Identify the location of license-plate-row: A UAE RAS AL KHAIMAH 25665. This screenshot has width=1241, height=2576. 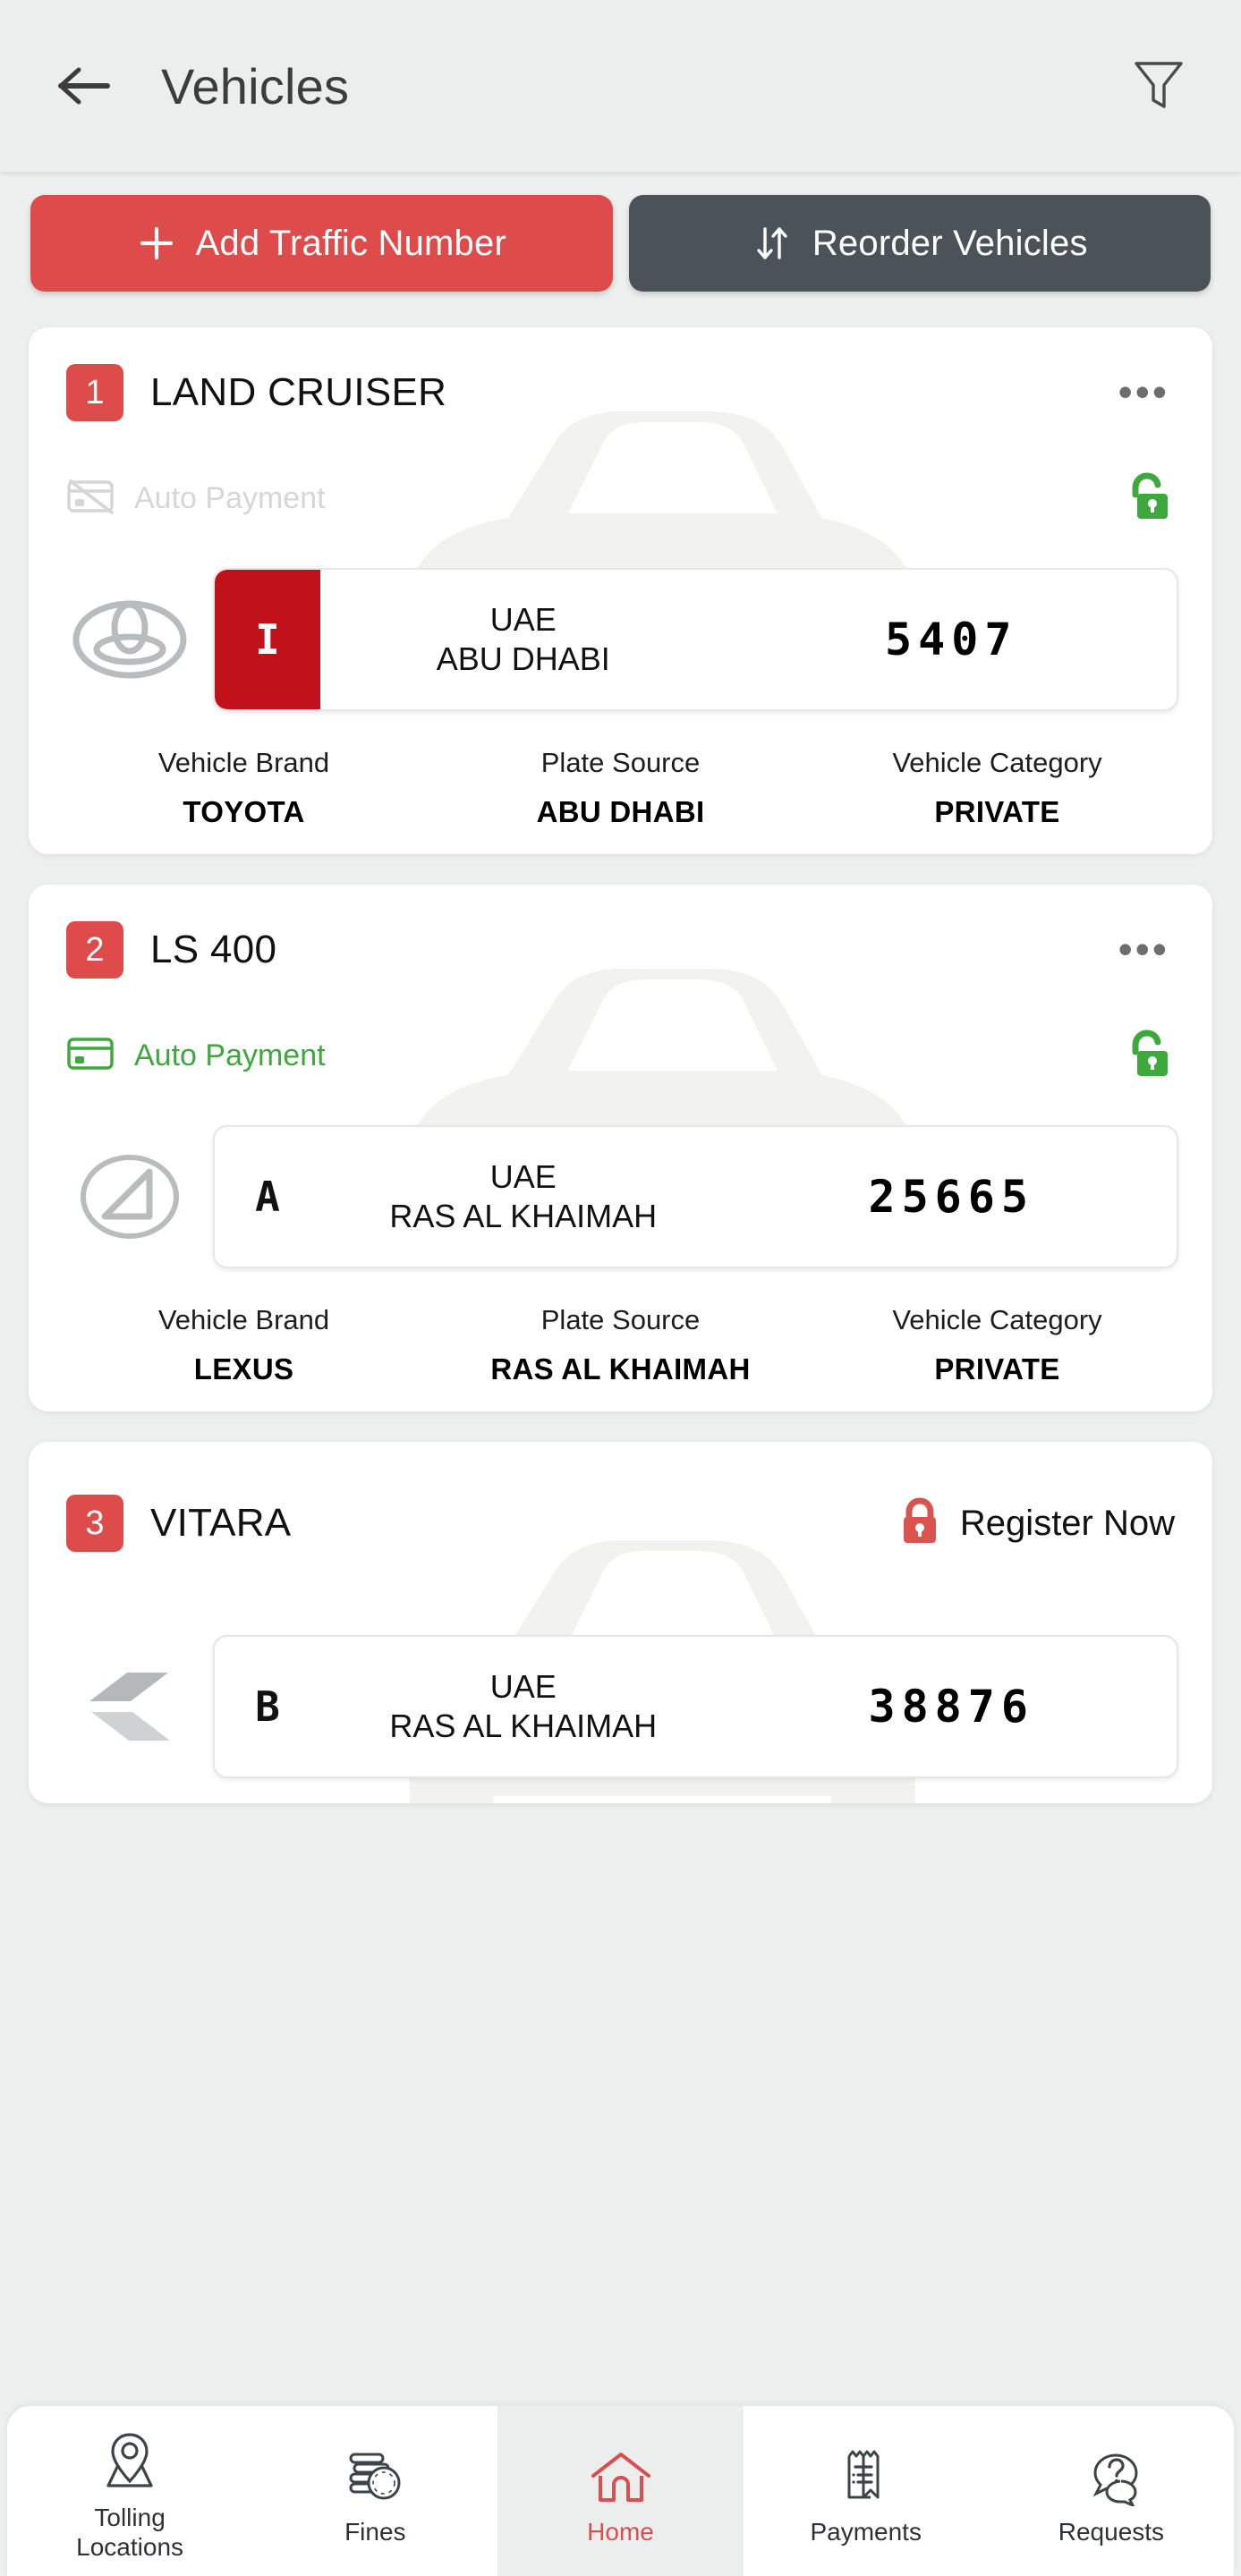
(620, 1196).